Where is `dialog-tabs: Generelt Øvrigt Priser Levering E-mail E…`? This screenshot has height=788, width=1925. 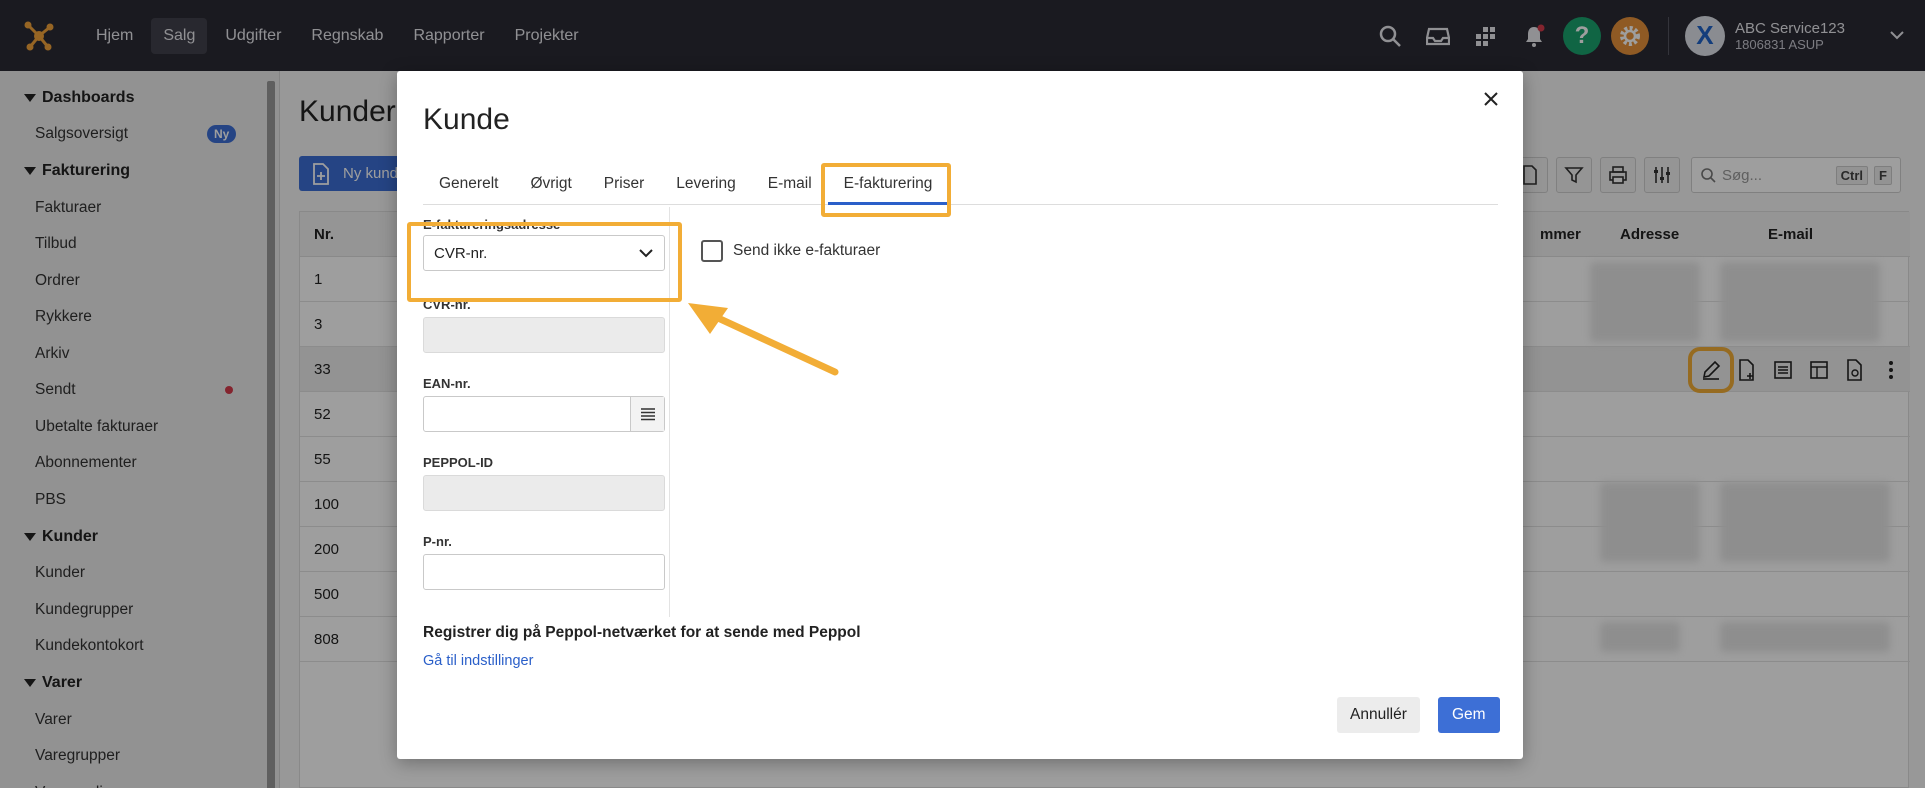
dialog-tabs: Generelt Øvrigt Priser Levering E-mail E… is located at coordinates (960, 185).